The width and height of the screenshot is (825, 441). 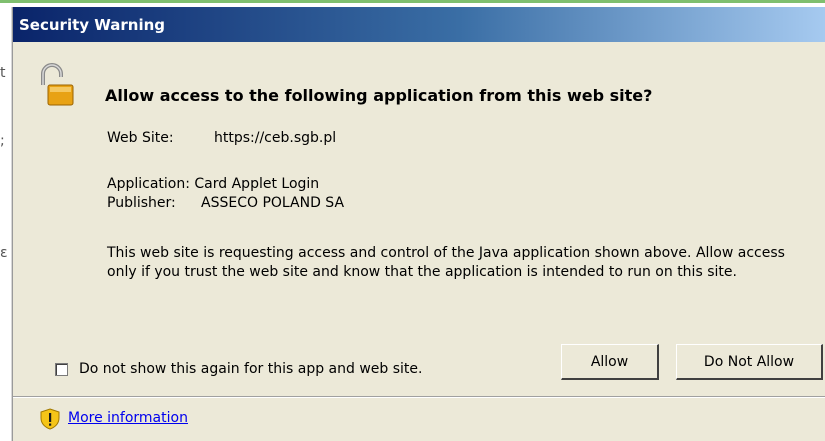 What do you see at coordinates (148, 184) in the screenshot?
I see `application-label: Application:` at bounding box center [148, 184].